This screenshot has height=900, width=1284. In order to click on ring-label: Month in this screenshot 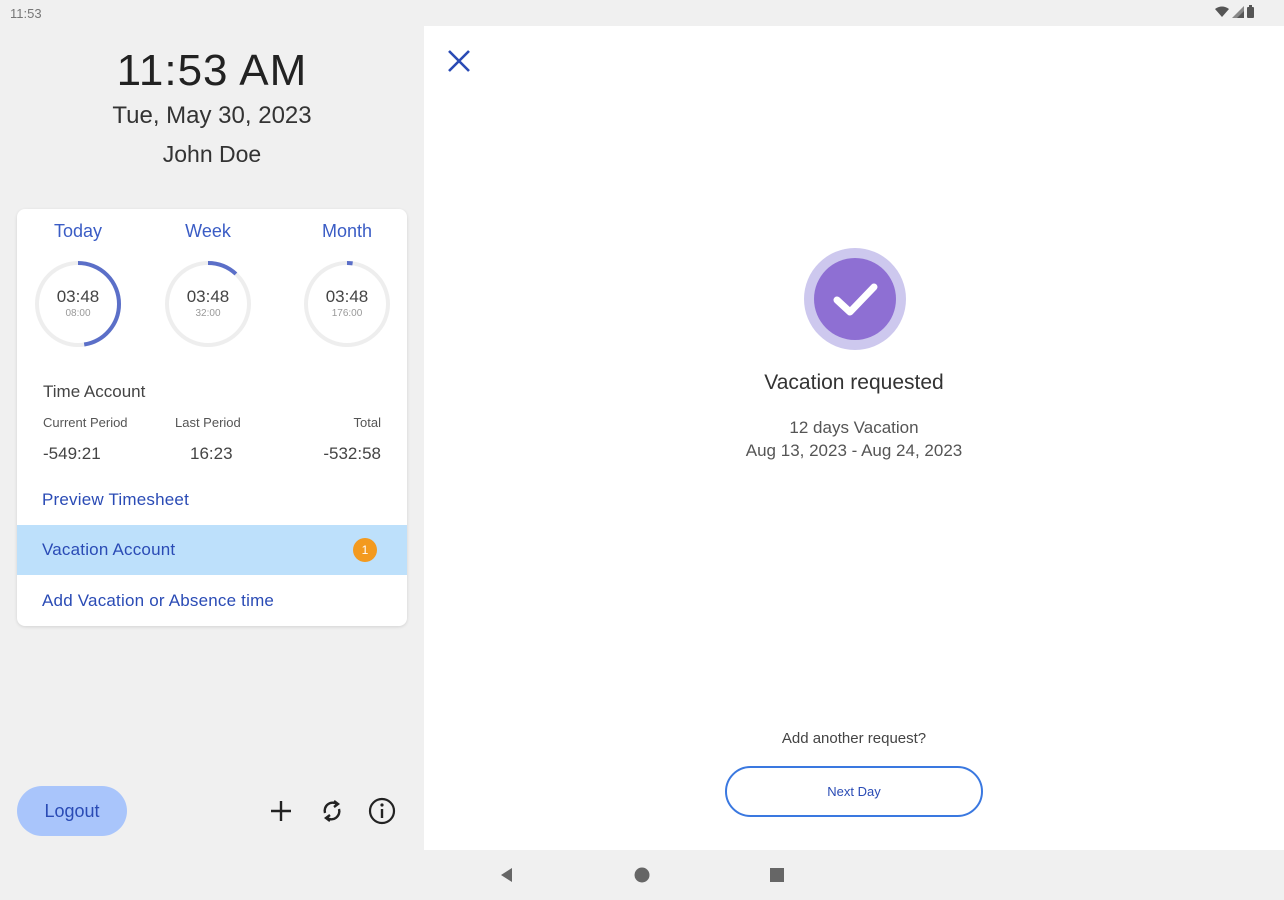, I will do `click(347, 231)`.